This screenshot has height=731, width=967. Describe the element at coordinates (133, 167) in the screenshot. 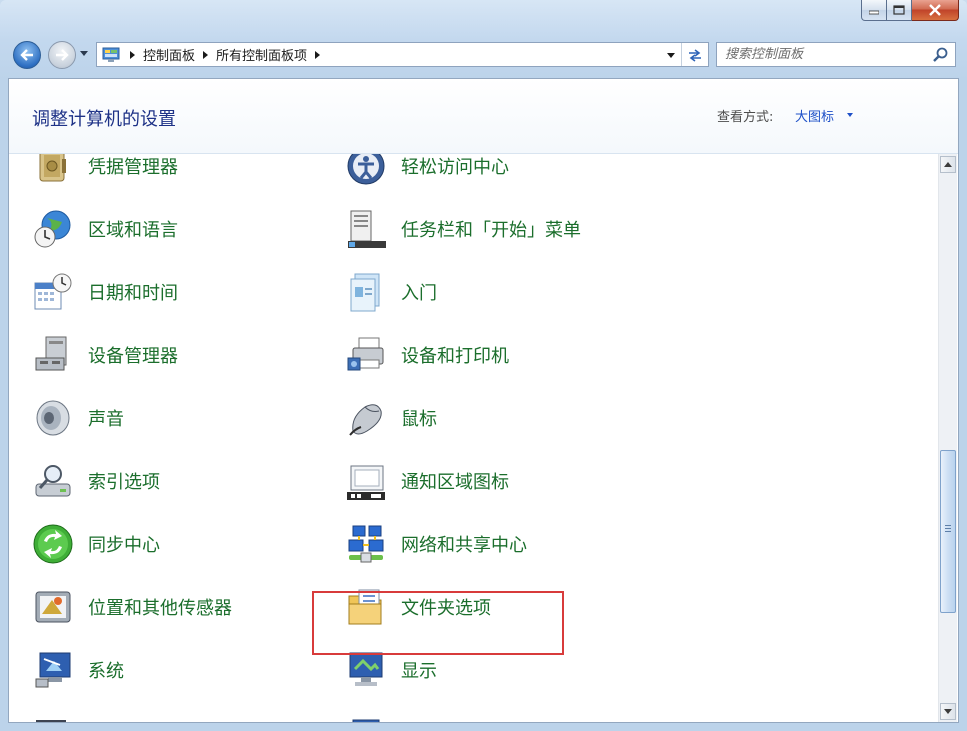

I see `item-label: 凭据管理器` at that location.